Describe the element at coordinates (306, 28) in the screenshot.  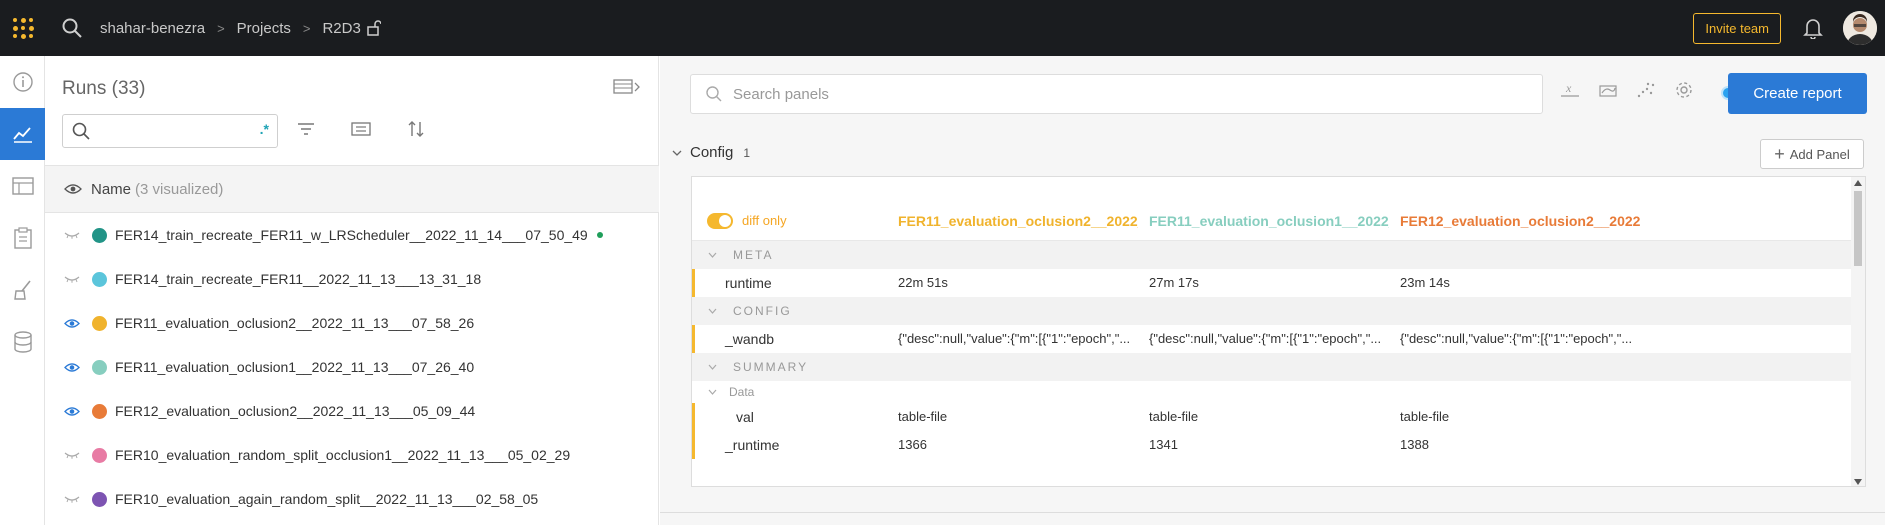
I see `chevron-right-icon: >` at that location.